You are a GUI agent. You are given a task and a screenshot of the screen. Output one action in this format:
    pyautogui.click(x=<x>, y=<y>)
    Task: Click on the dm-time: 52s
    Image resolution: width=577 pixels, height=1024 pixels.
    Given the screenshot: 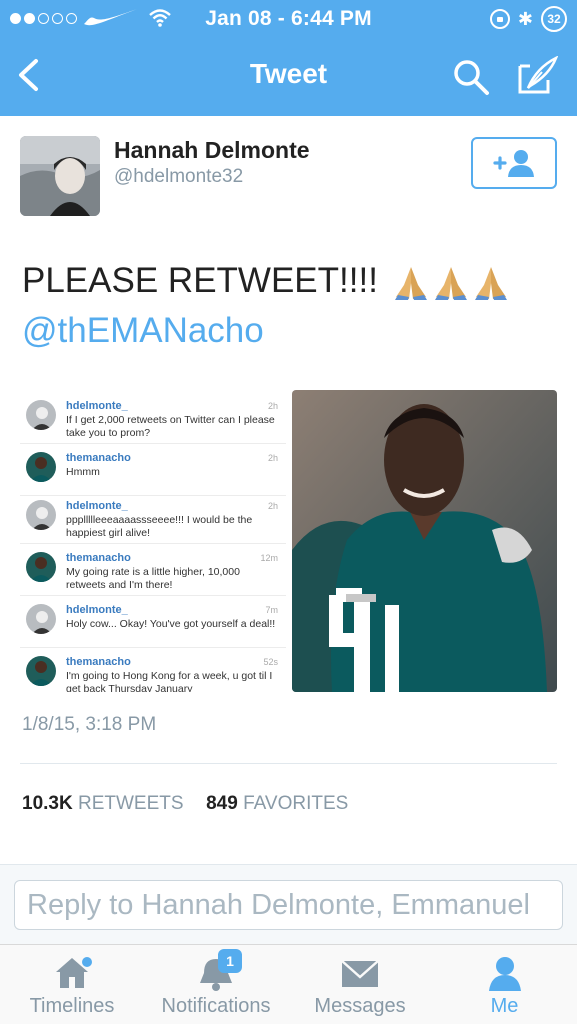 What is the action you would take?
    pyautogui.click(x=270, y=662)
    